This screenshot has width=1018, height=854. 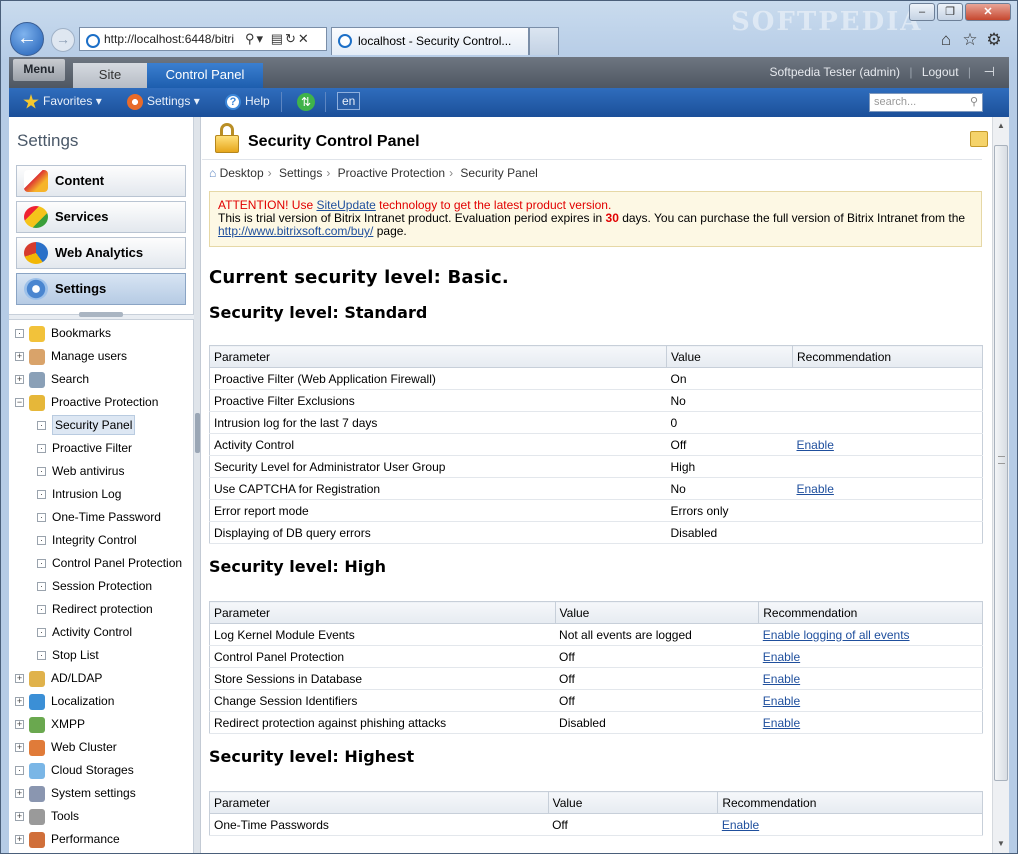 I want to click on sidebar-item-ad-ldap: + AD/LDAP, so click(x=101, y=679).